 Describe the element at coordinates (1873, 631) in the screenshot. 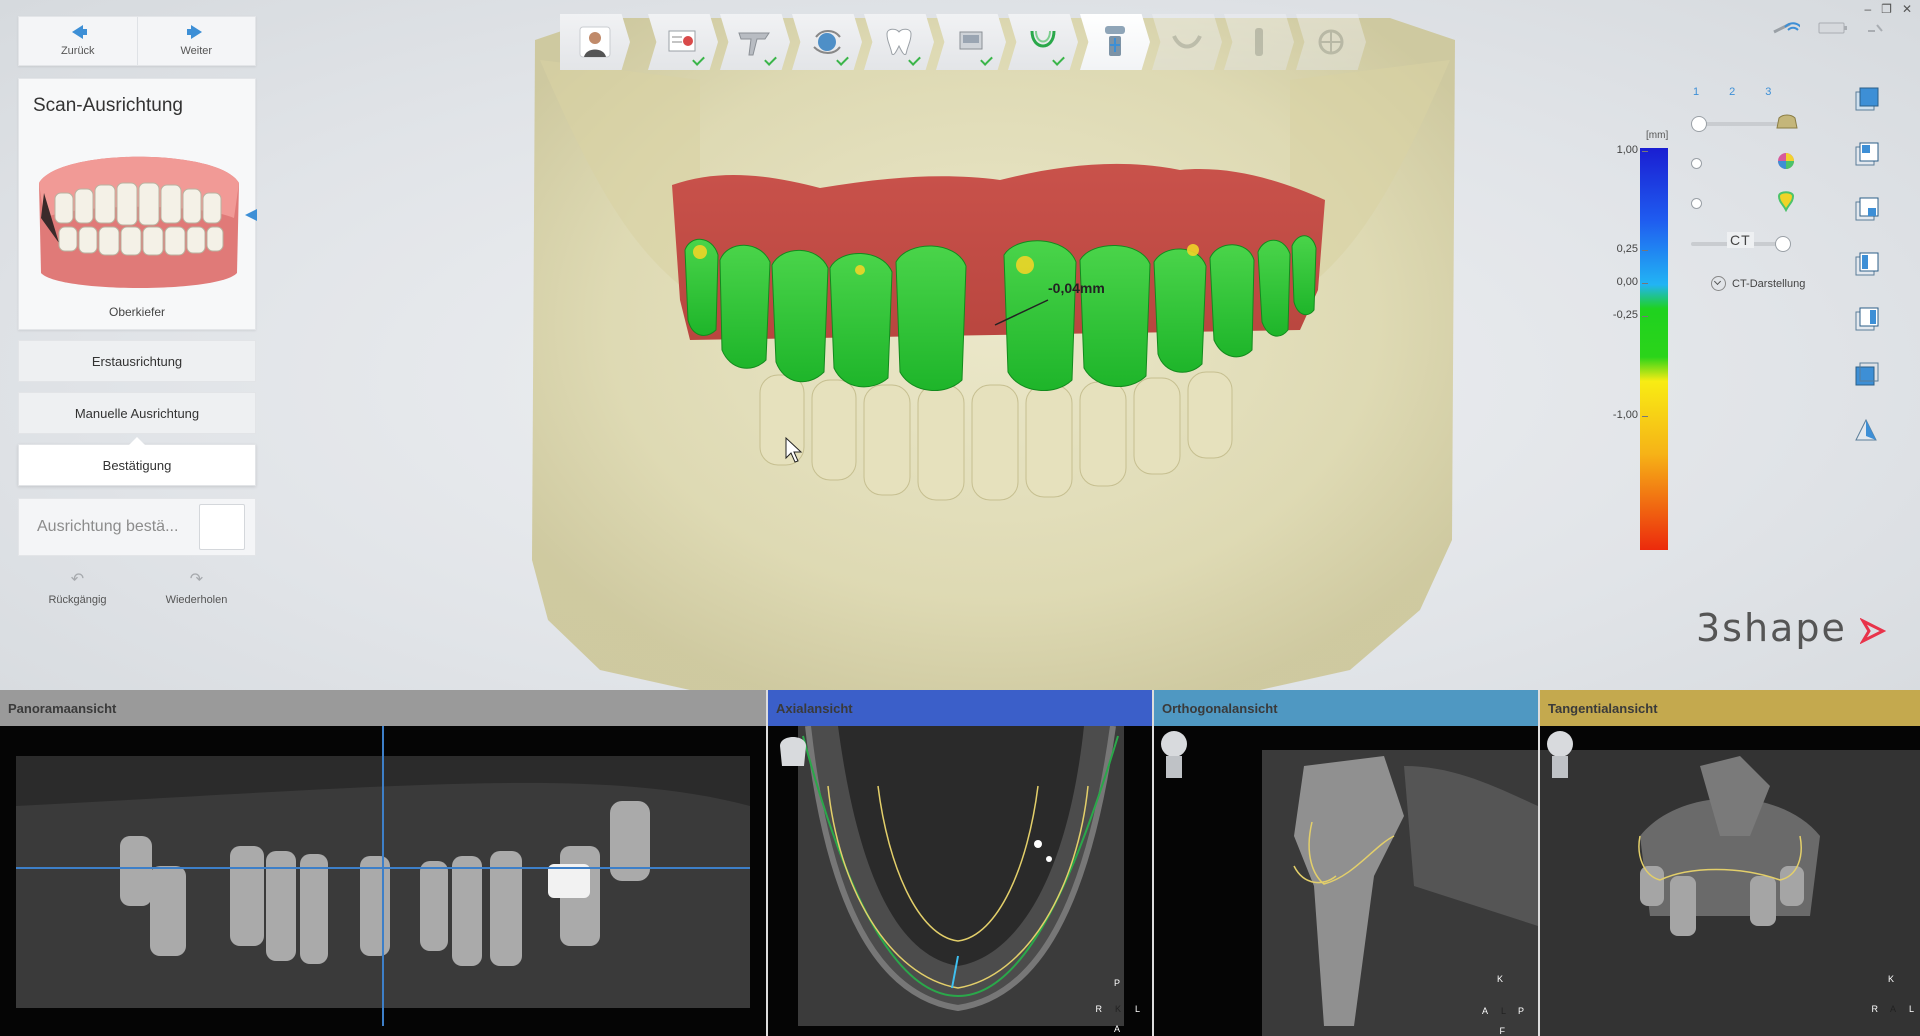

I see `brand-logo-mark-icon` at that location.